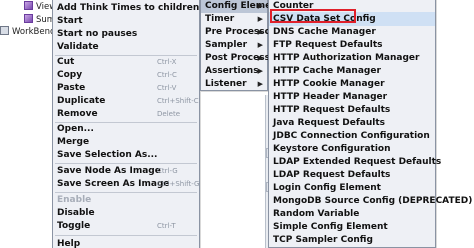  Describe the element at coordinates (126, 226) in the screenshot. I see `menu-item-toggle: Toggle Ctrl-T` at that location.